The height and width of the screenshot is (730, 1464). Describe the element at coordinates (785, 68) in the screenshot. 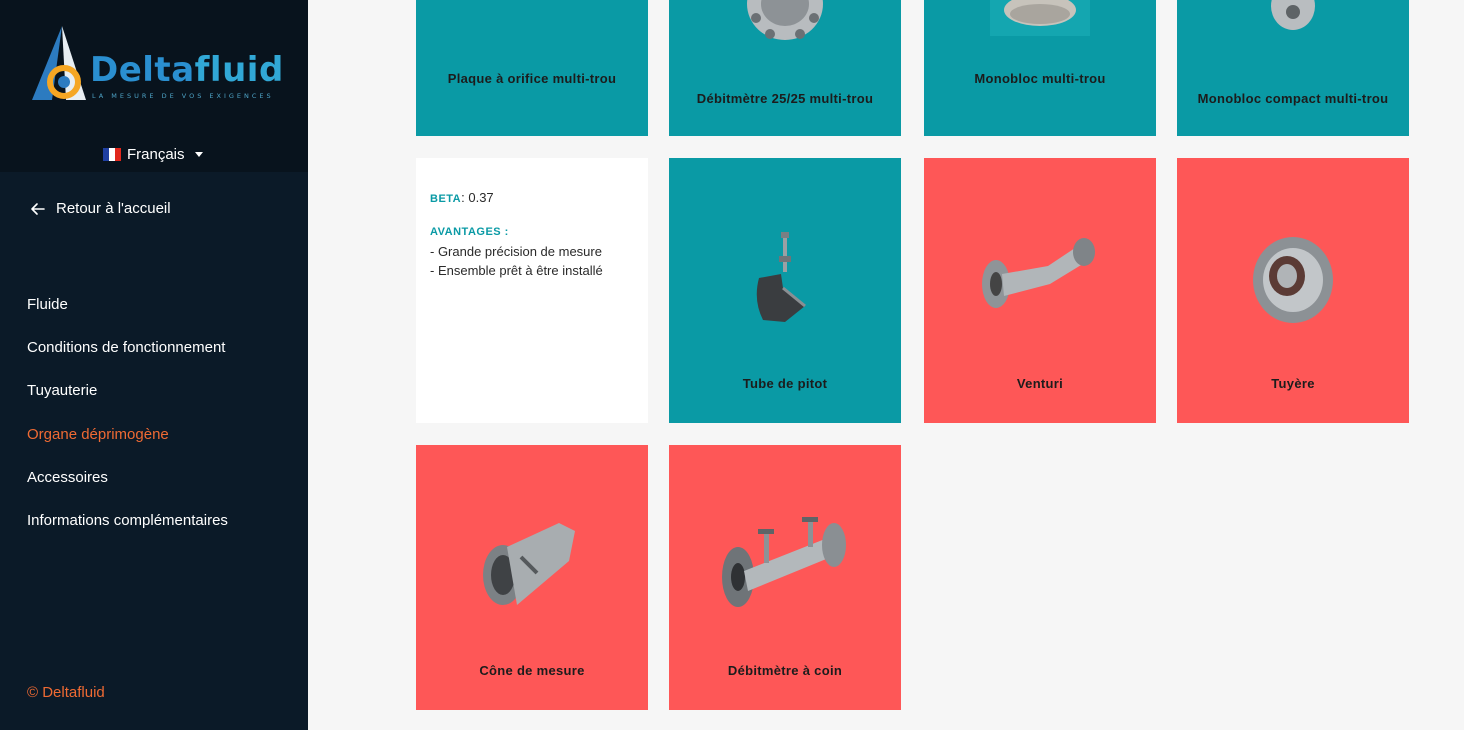

I see `product-card-flowmeter-25-25: Débitmètre 25/25 multi-trou` at that location.